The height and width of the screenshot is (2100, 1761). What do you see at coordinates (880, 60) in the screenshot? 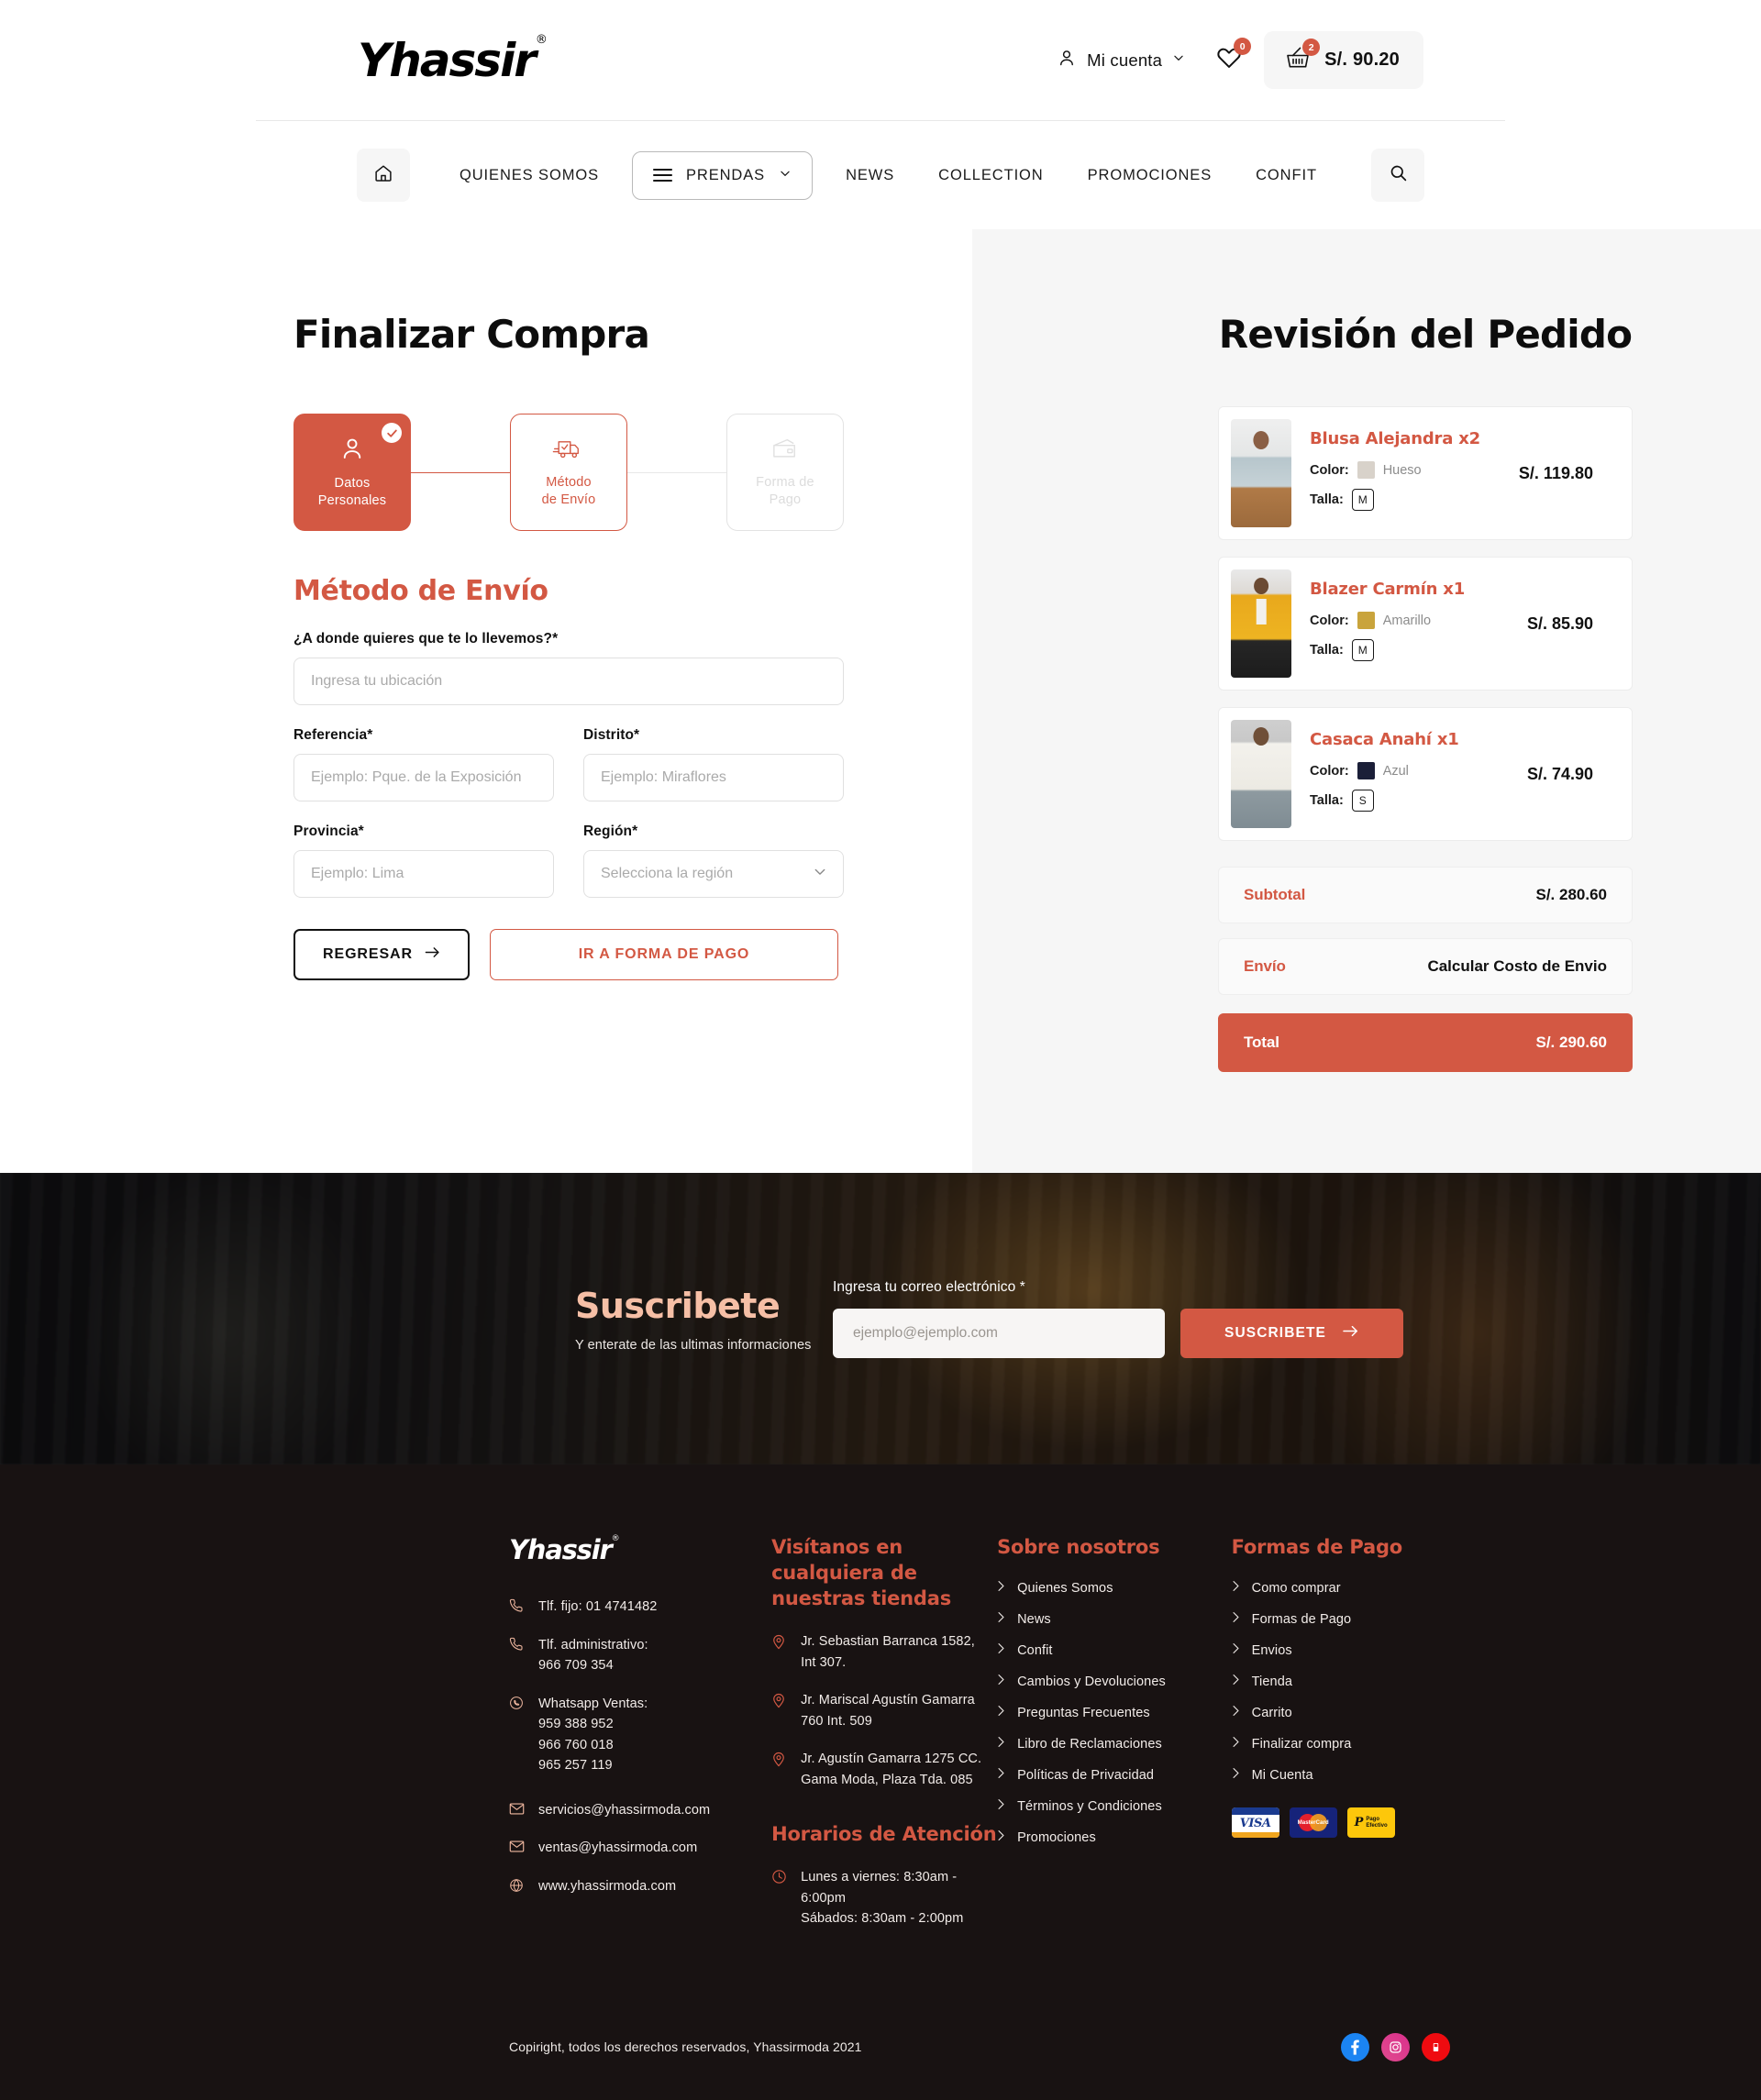
I see `site-header: Yhassir® Mi cuenta 0 2 S/. 90.20` at bounding box center [880, 60].